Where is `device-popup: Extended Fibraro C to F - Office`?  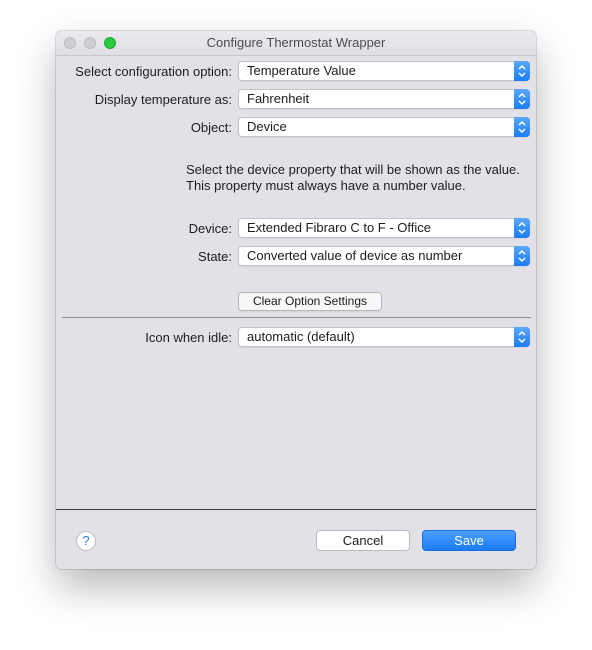
device-popup: Extended Fibraro C to F - Office is located at coordinates (384, 228).